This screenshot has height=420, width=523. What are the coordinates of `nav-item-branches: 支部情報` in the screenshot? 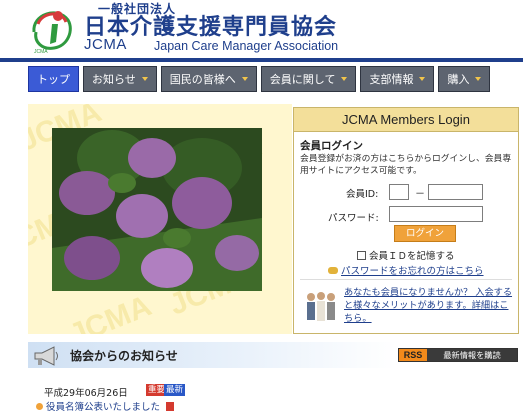 It's located at (397, 79).